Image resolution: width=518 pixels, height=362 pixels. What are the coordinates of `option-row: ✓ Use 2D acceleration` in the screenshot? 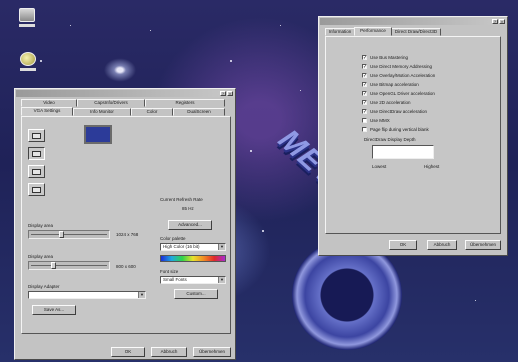 It's located at (386, 103).